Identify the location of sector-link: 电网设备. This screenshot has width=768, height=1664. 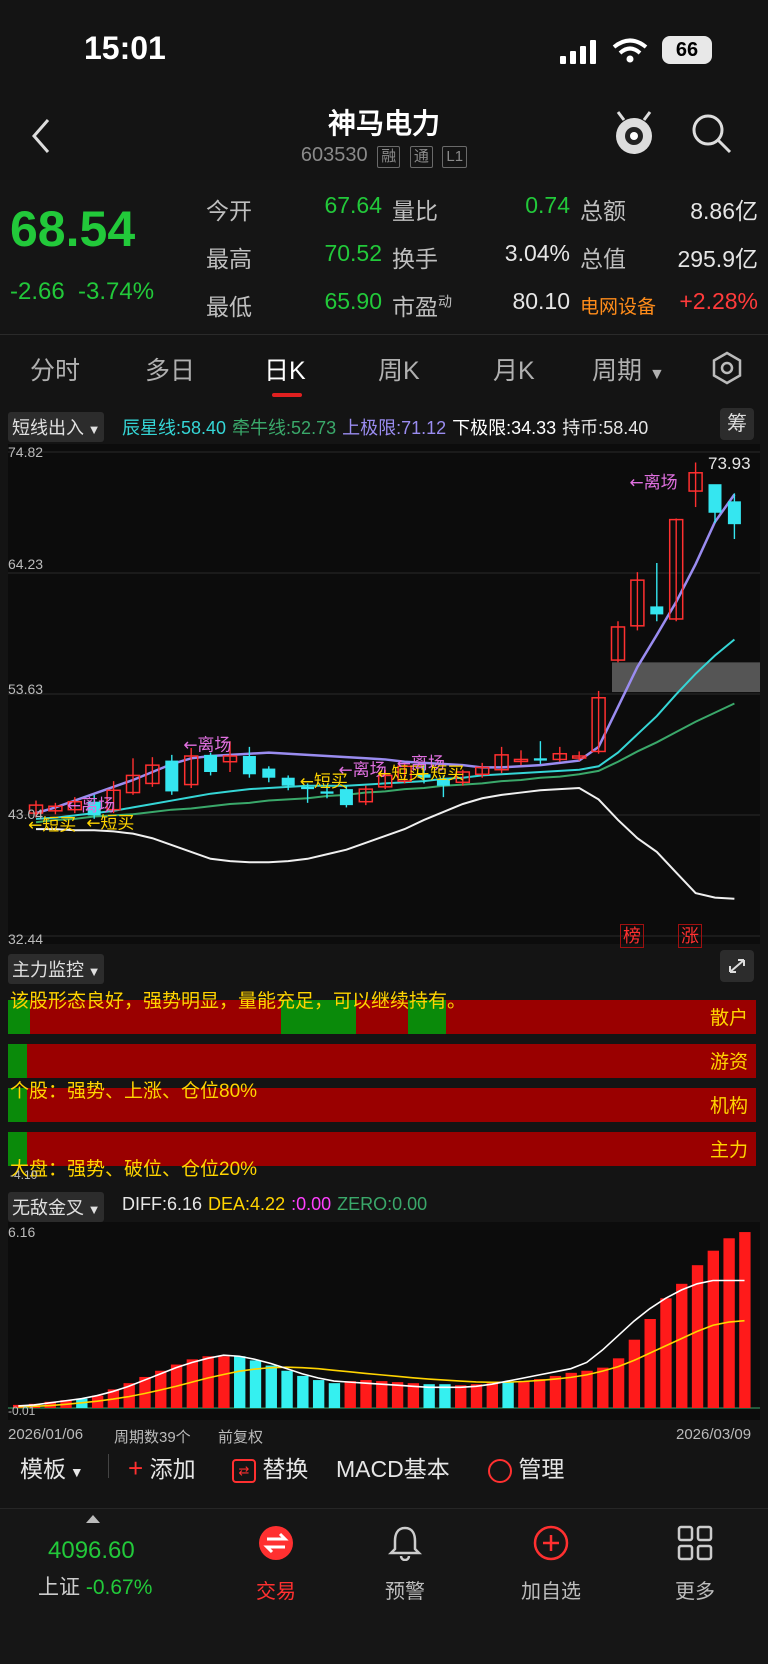
(618, 305).